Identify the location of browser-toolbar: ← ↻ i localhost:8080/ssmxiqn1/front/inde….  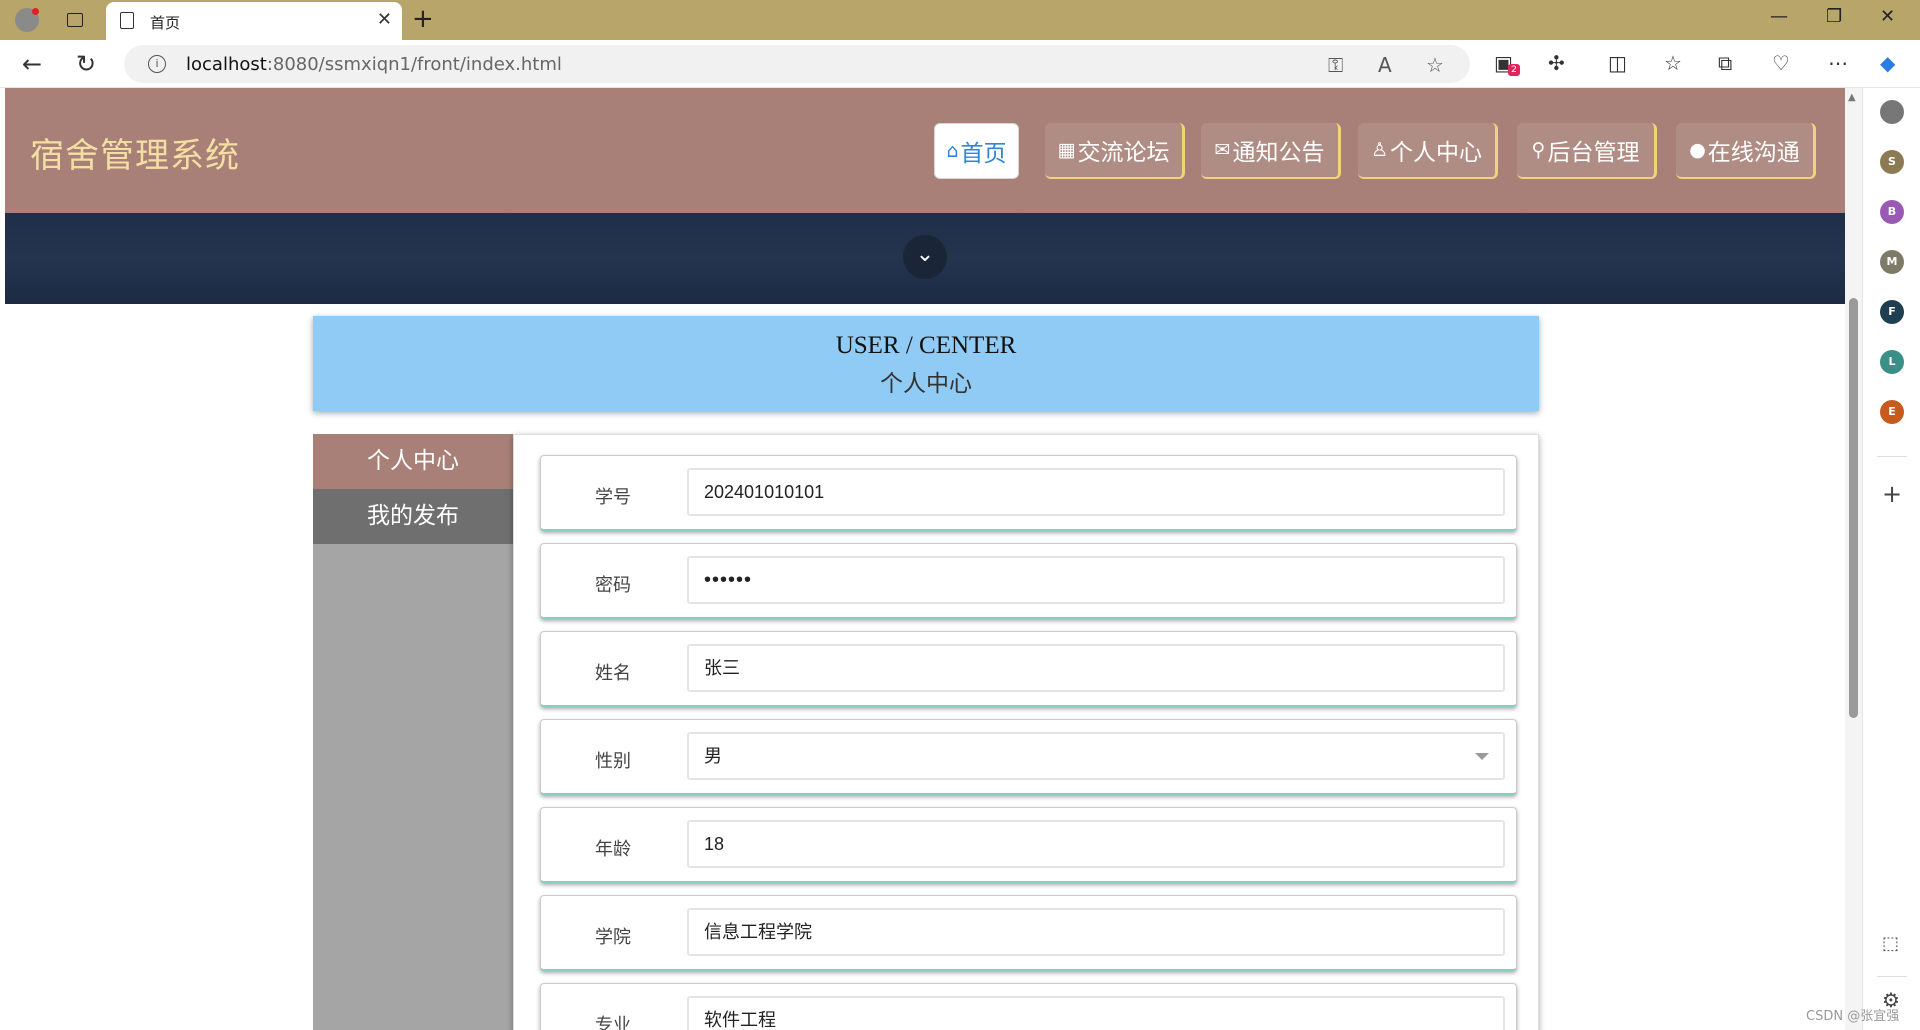
(960, 64).